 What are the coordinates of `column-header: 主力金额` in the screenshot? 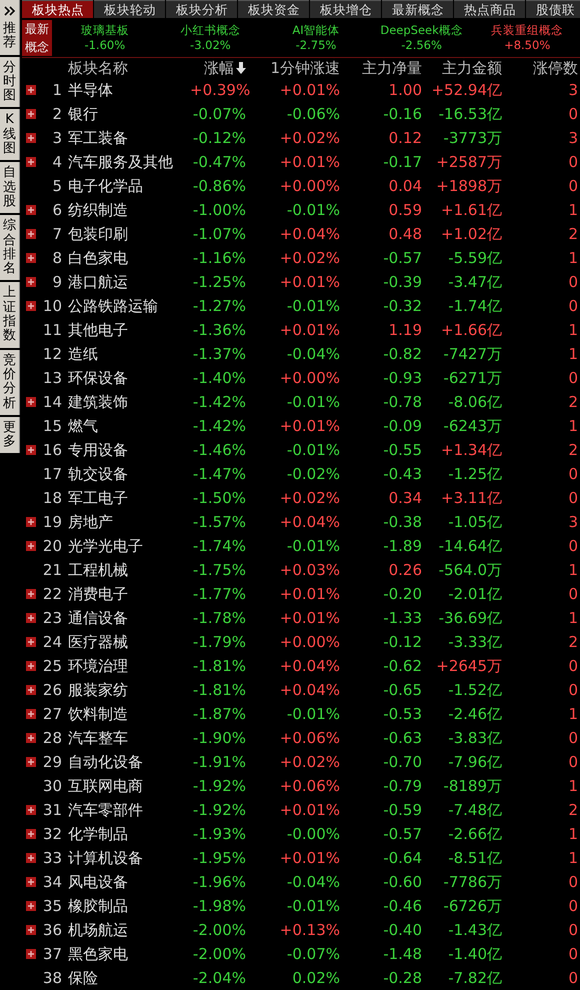 It's located at (472, 68).